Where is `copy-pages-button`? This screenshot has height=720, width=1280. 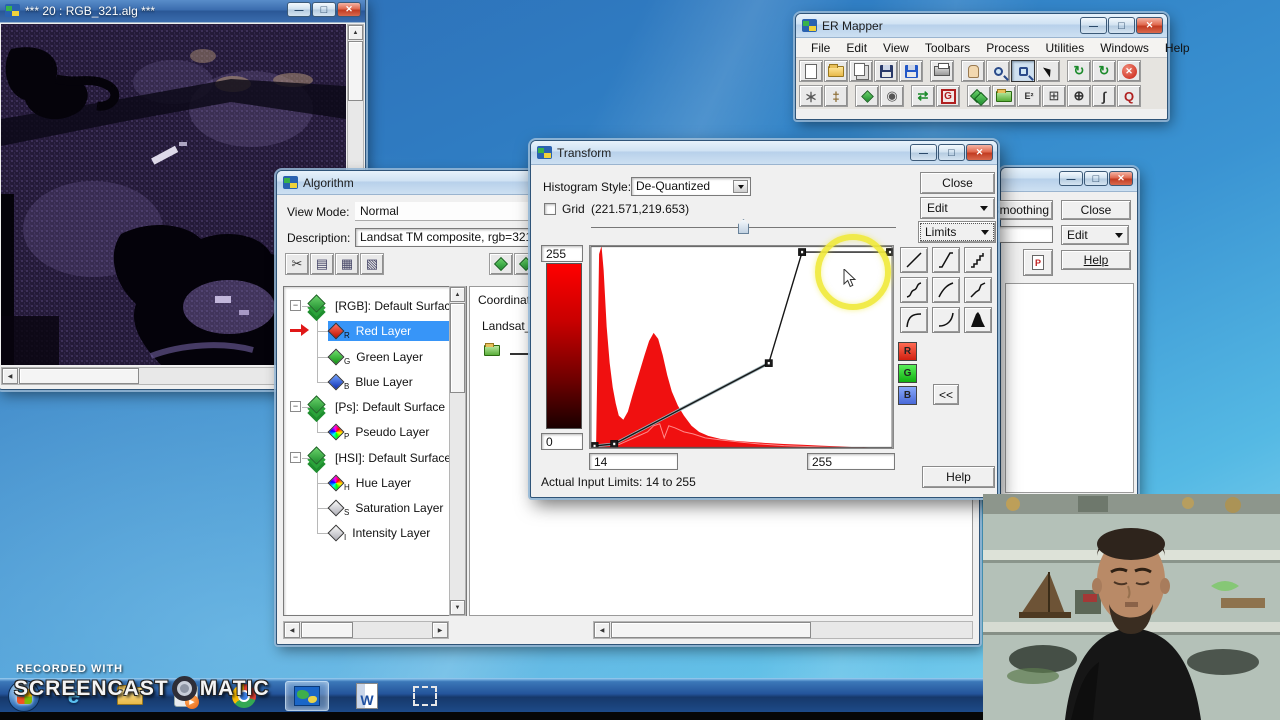
copy-pages-button is located at coordinates (861, 71).